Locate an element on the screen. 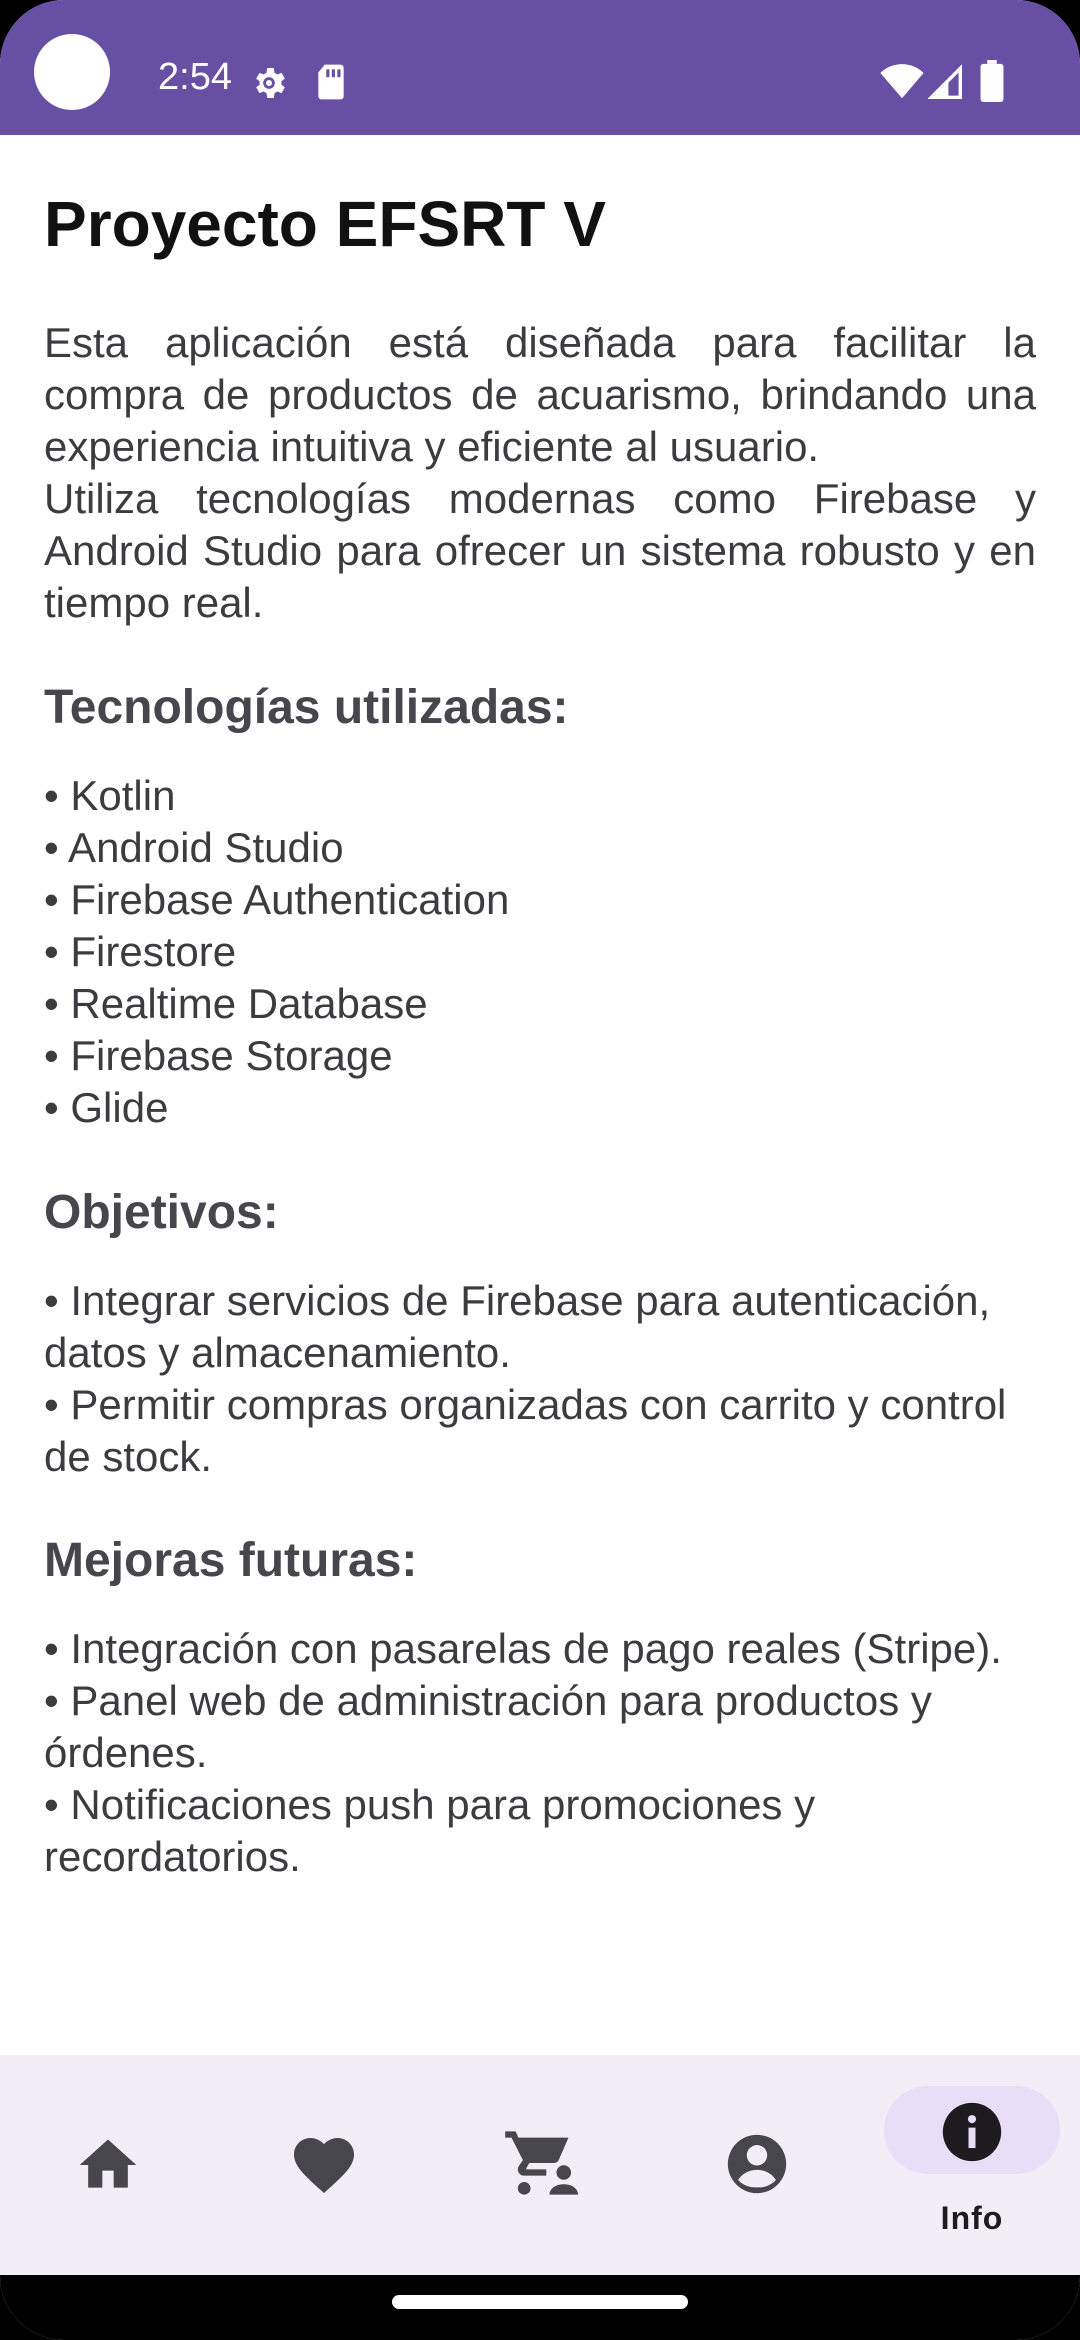 The image size is (1080, 2340). cart-icon is located at coordinates (541, 2163).